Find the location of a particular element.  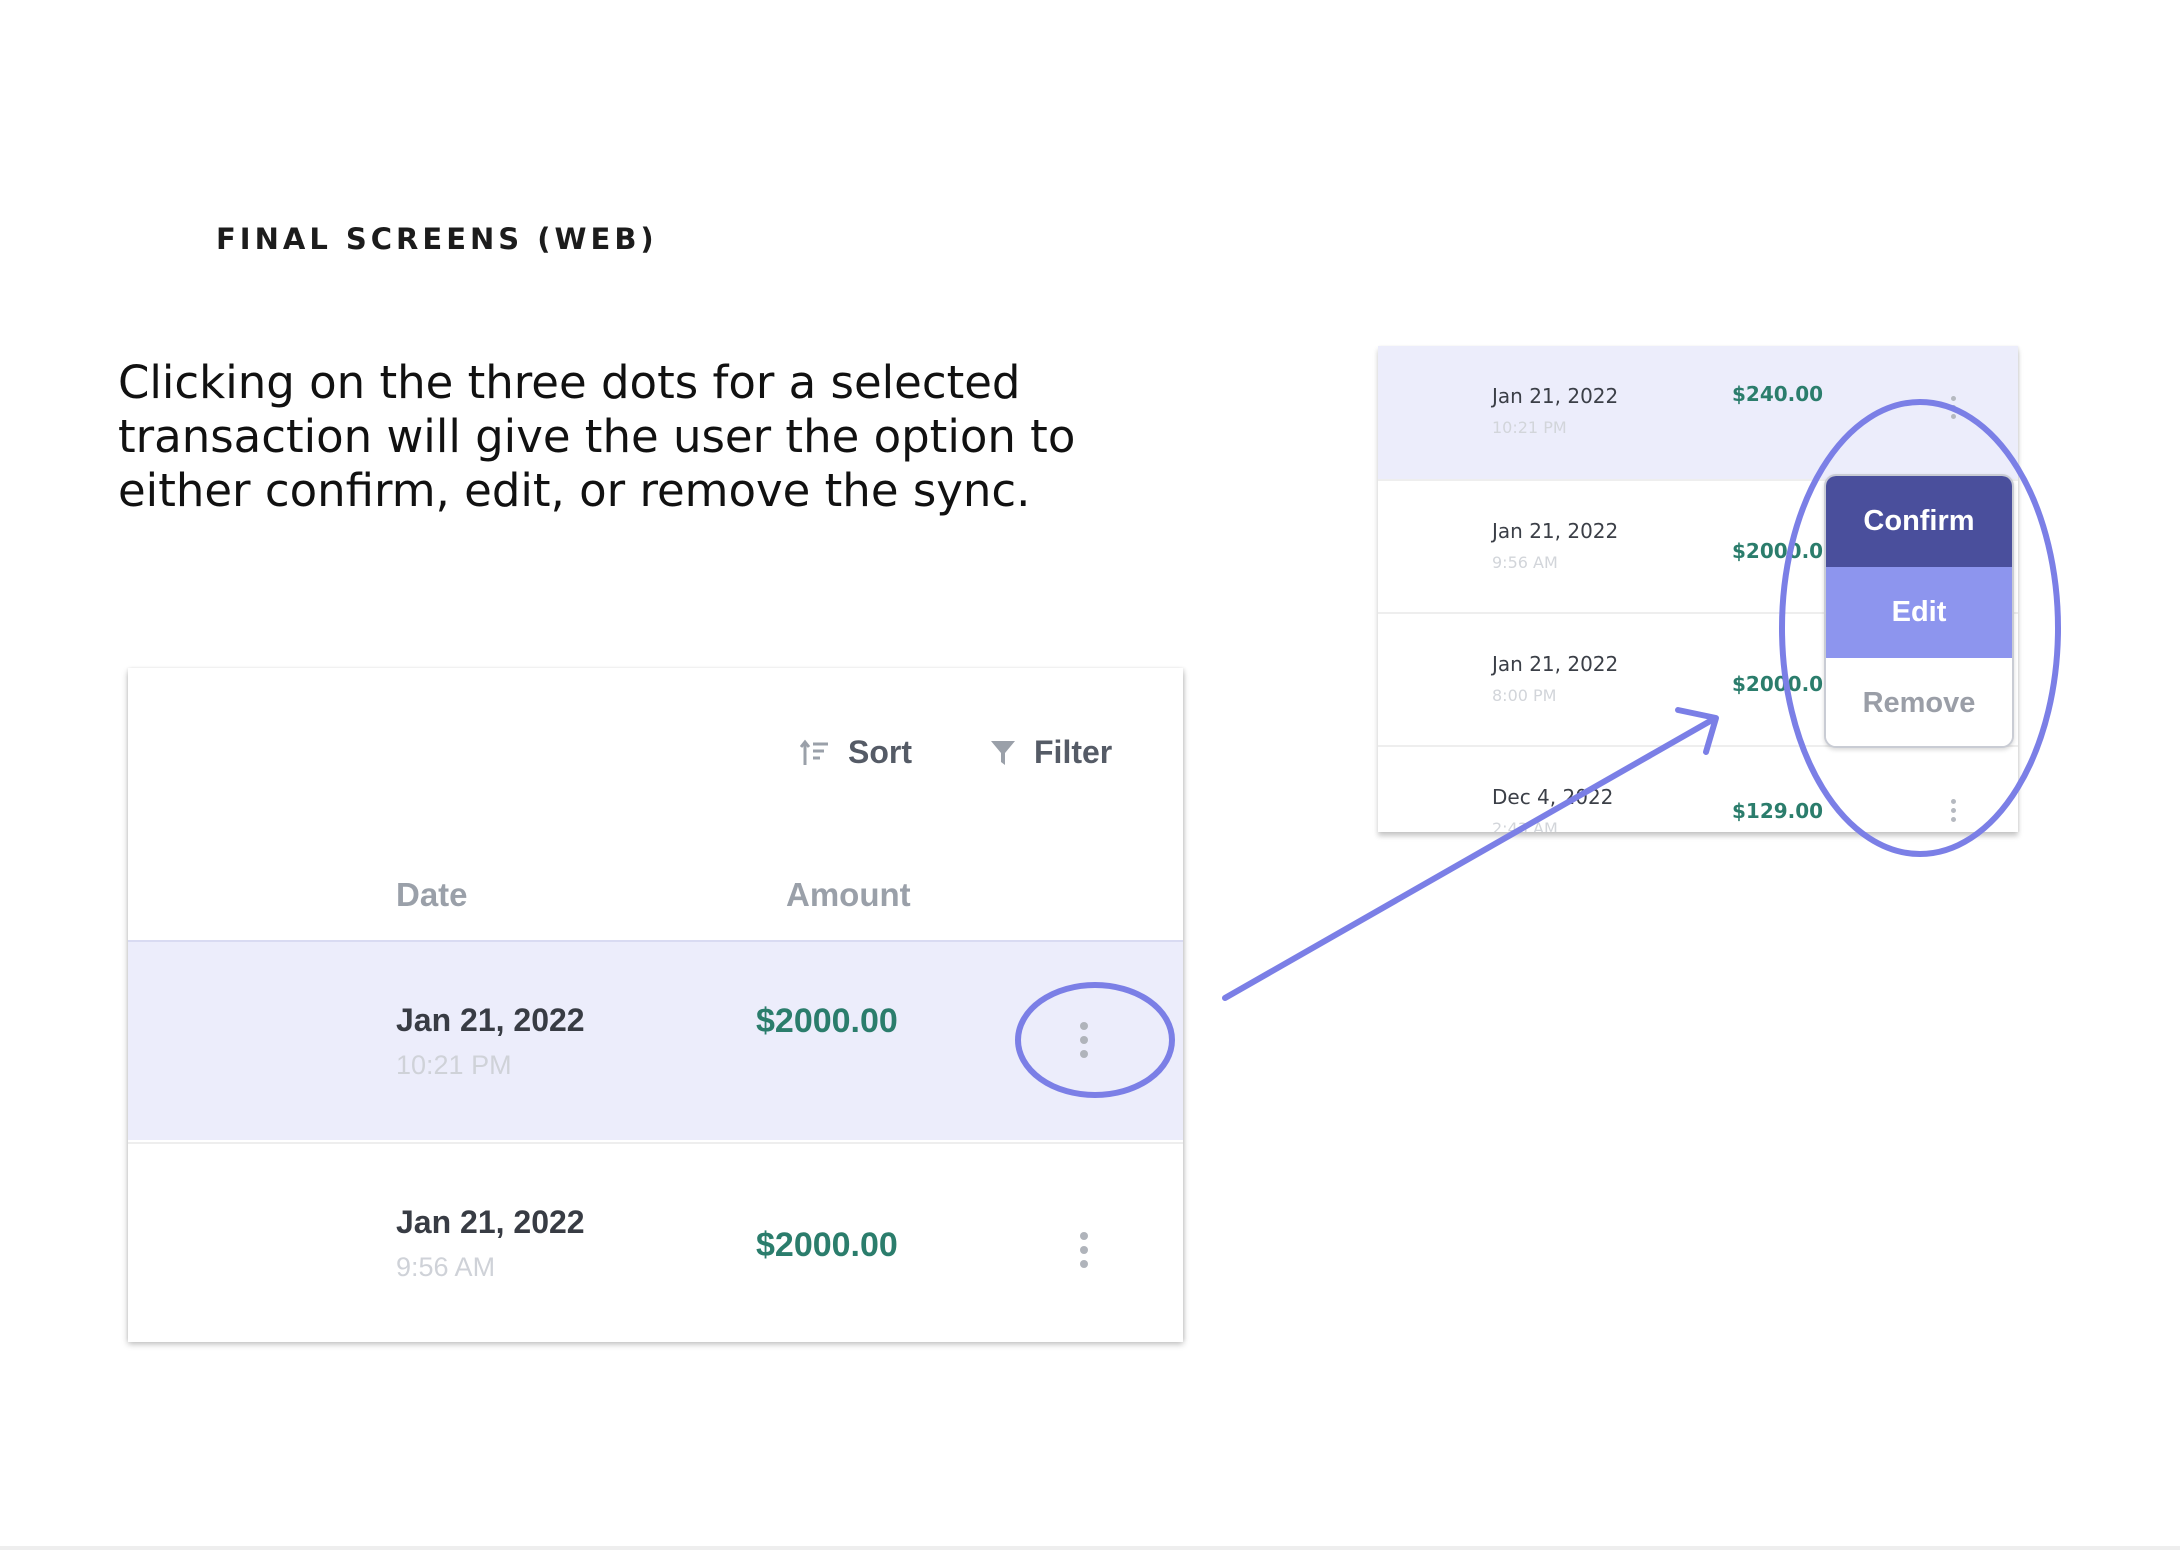

transaction-row-selected: Jan 21, 2022 10:21 PM $2000.00 is located at coordinates (655, 1040).